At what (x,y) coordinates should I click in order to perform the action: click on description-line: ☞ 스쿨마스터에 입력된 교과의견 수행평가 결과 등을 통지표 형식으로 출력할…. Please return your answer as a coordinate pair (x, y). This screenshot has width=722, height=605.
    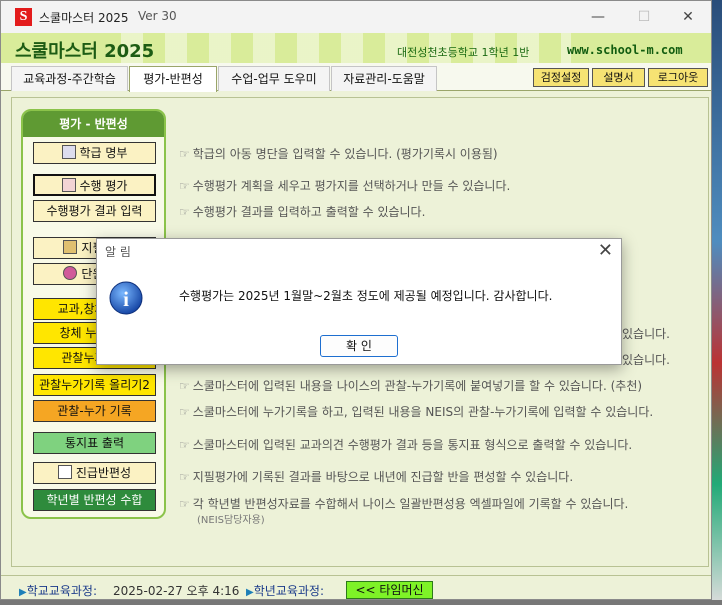
    Looking at the image, I should click on (405, 444).